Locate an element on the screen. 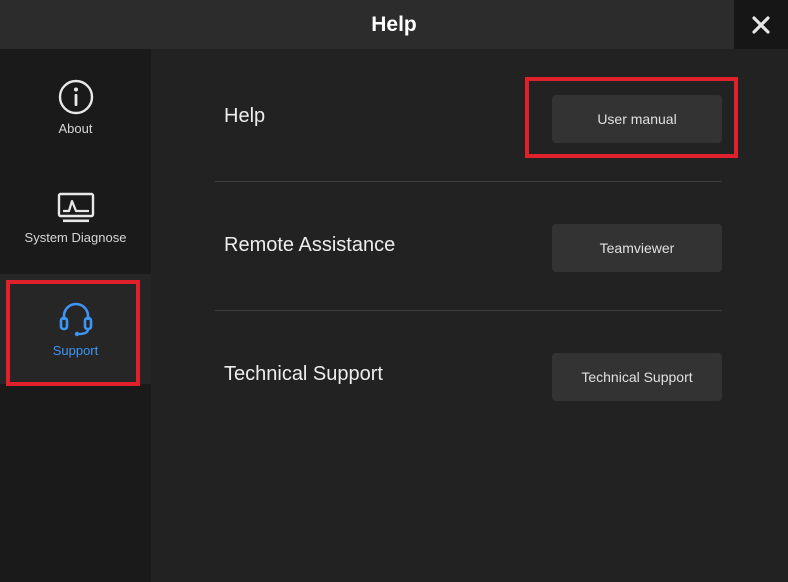  sidebar-item-system-diagnose: System Diagnose is located at coordinates (75, 218).